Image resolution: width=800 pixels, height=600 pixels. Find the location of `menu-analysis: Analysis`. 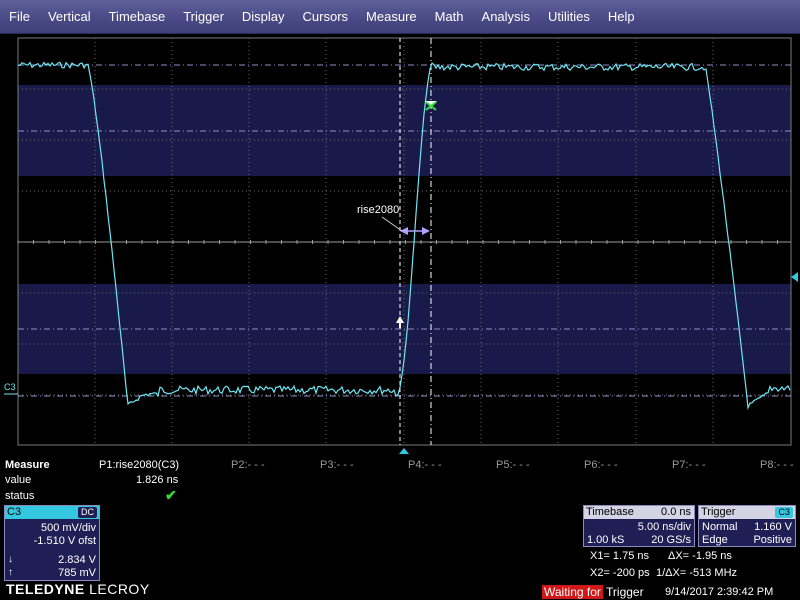

menu-analysis: Analysis is located at coordinates (506, 17).